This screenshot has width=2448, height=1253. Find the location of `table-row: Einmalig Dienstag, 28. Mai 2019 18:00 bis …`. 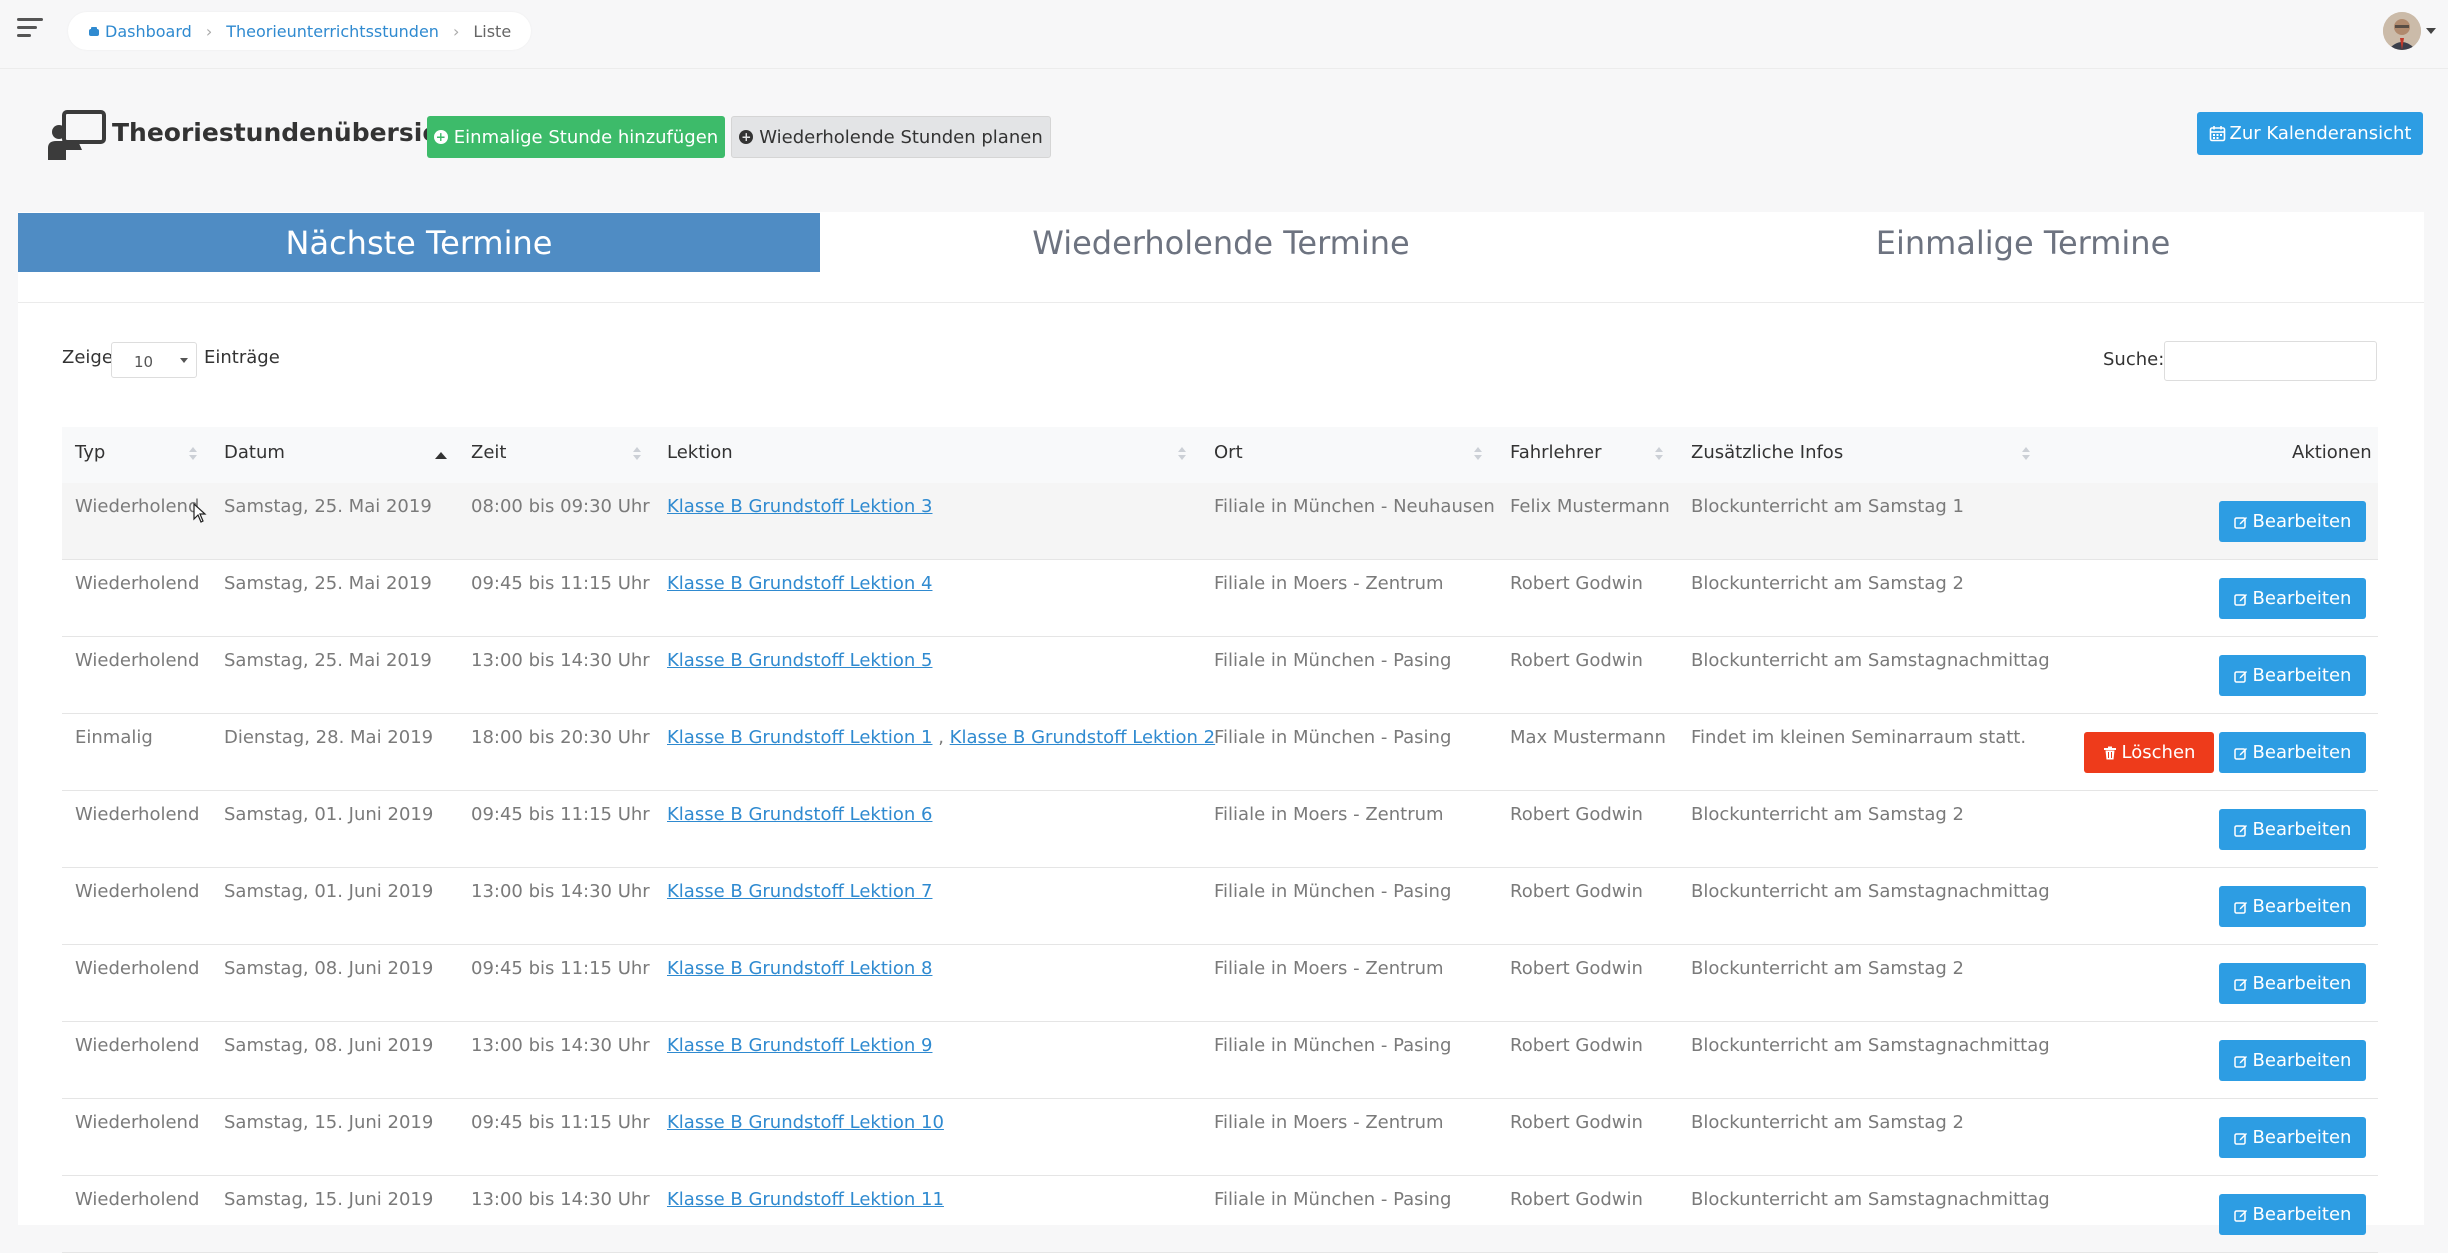

table-row: Einmalig Dienstag, 28. Mai 2019 18:00 bis … is located at coordinates (1220, 752).